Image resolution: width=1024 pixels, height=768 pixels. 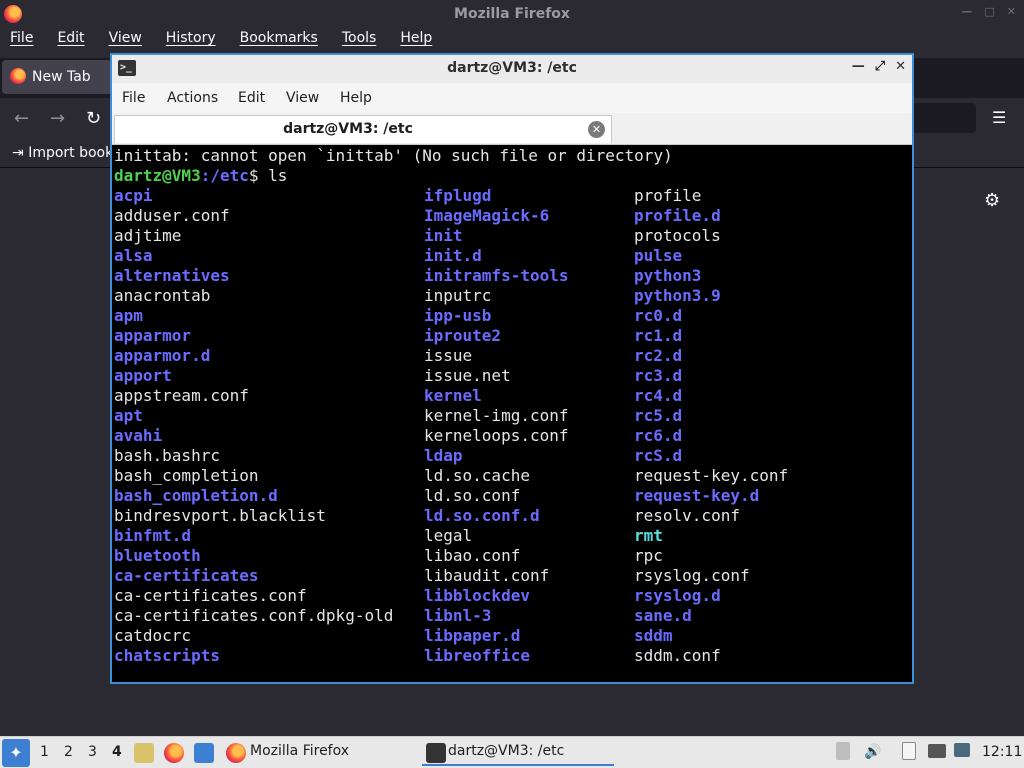 I want to click on firefox-menu-view: View, so click(x=125, y=41).